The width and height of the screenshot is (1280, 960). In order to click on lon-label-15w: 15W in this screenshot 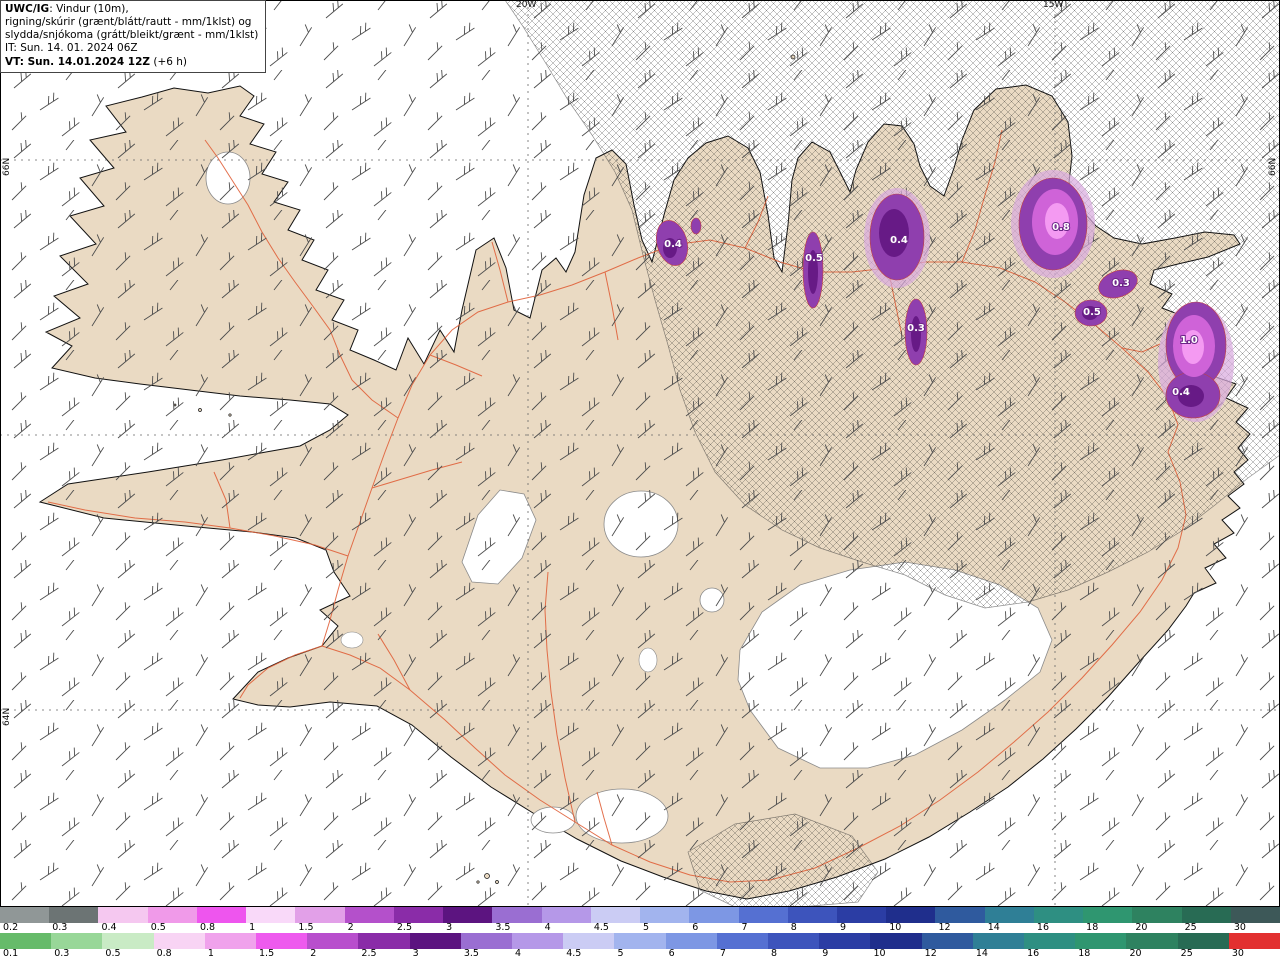, I will do `click(1053, 5)`.